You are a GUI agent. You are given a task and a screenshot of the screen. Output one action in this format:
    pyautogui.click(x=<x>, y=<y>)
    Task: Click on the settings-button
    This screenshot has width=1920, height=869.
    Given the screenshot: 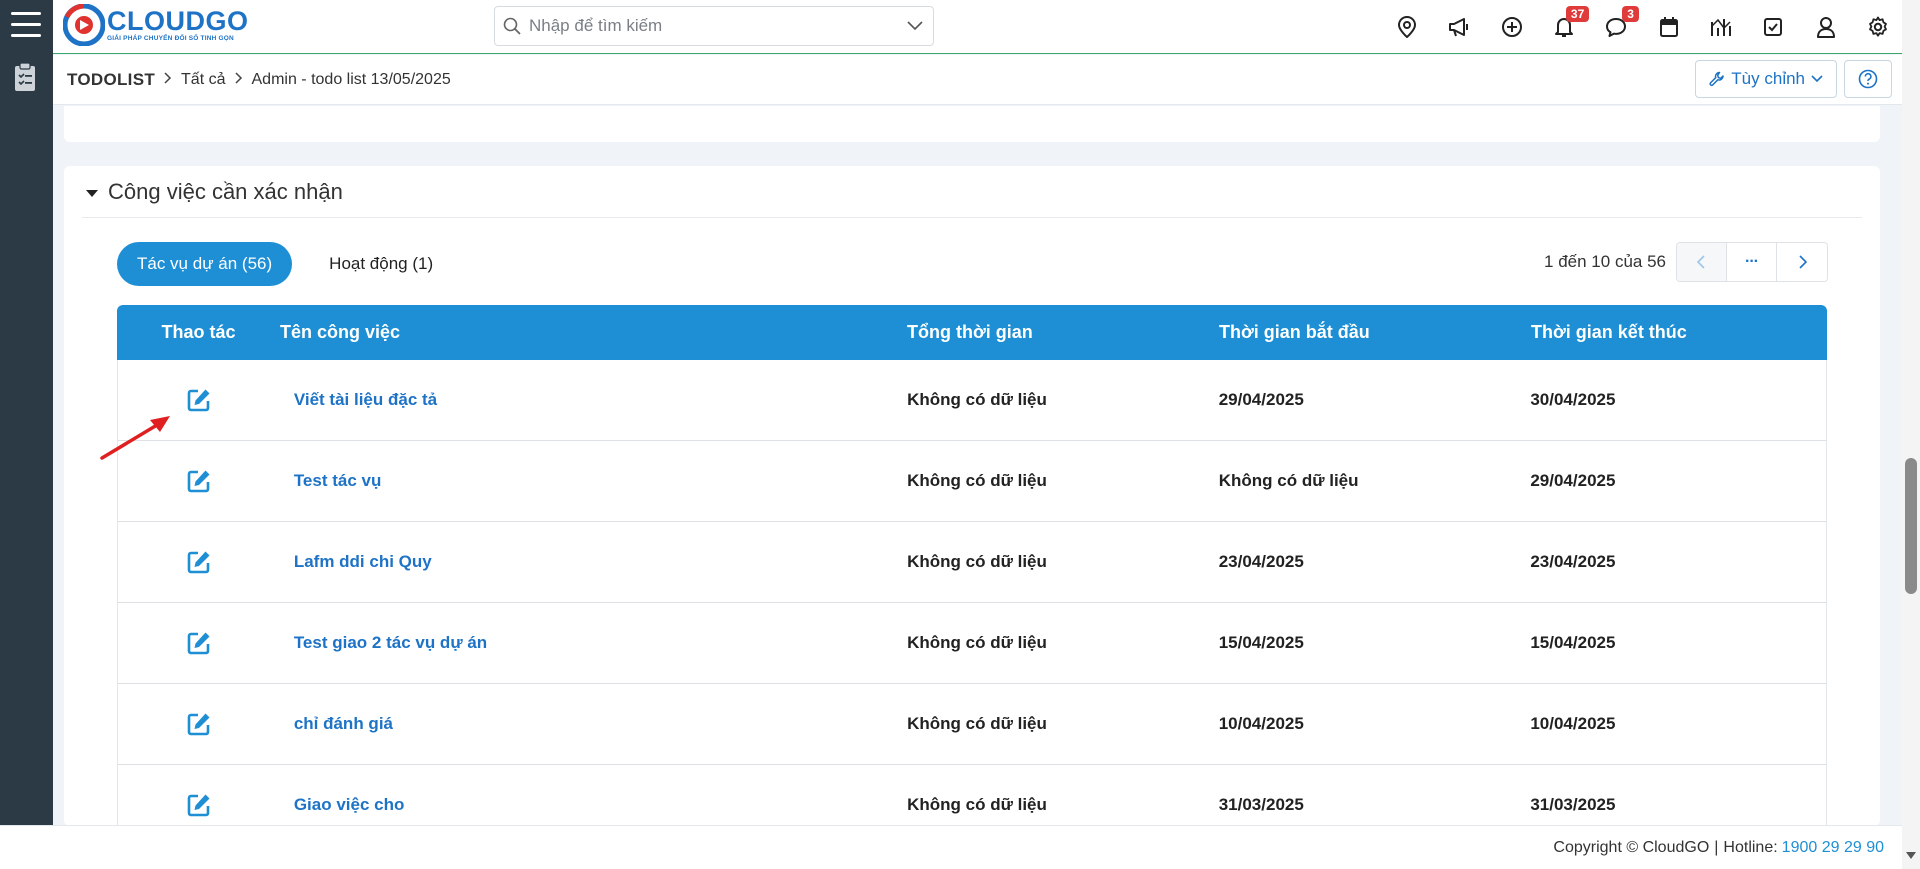 What is the action you would take?
    pyautogui.click(x=1878, y=27)
    